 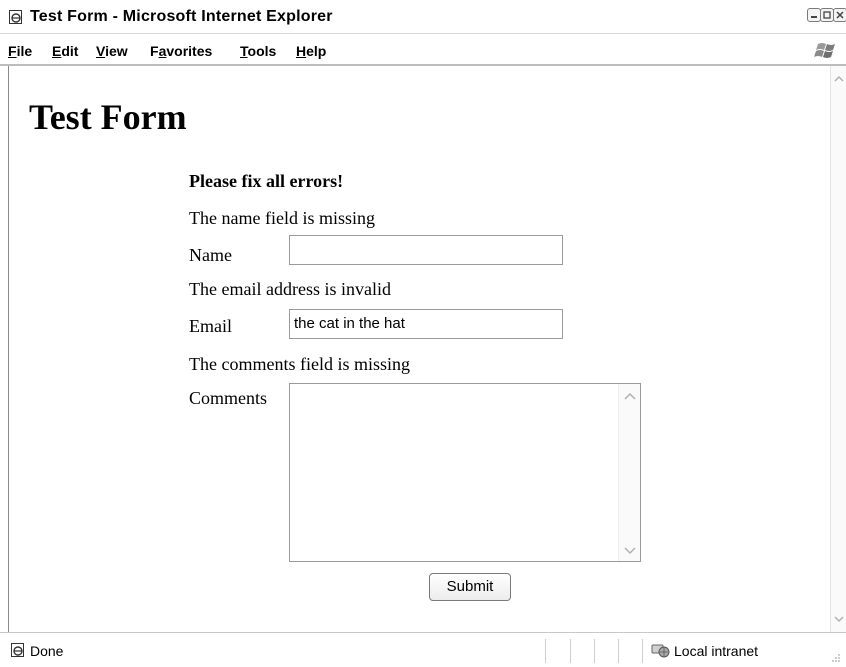 What do you see at coordinates (470, 587) in the screenshot?
I see `submit-button: Submit` at bounding box center [470, 587].